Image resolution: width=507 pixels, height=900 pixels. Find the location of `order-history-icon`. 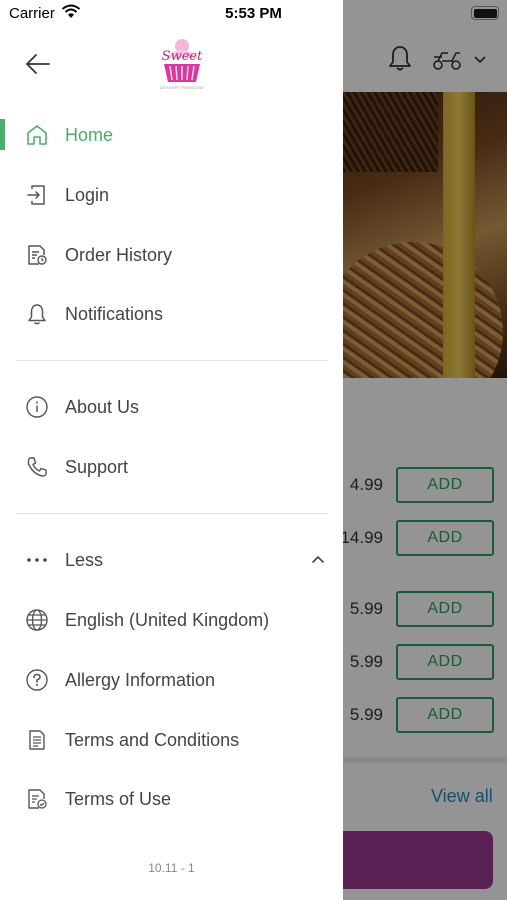

order-history-icon is located at coordinates (37, 255).